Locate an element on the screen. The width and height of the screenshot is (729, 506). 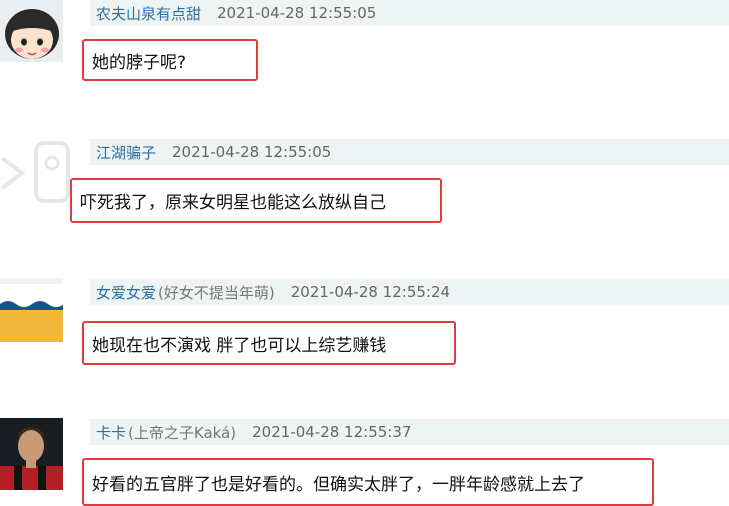
comment-text: 吓死我了，原来女明星也能这么放纵自己 is located at coordinates (256, 200).